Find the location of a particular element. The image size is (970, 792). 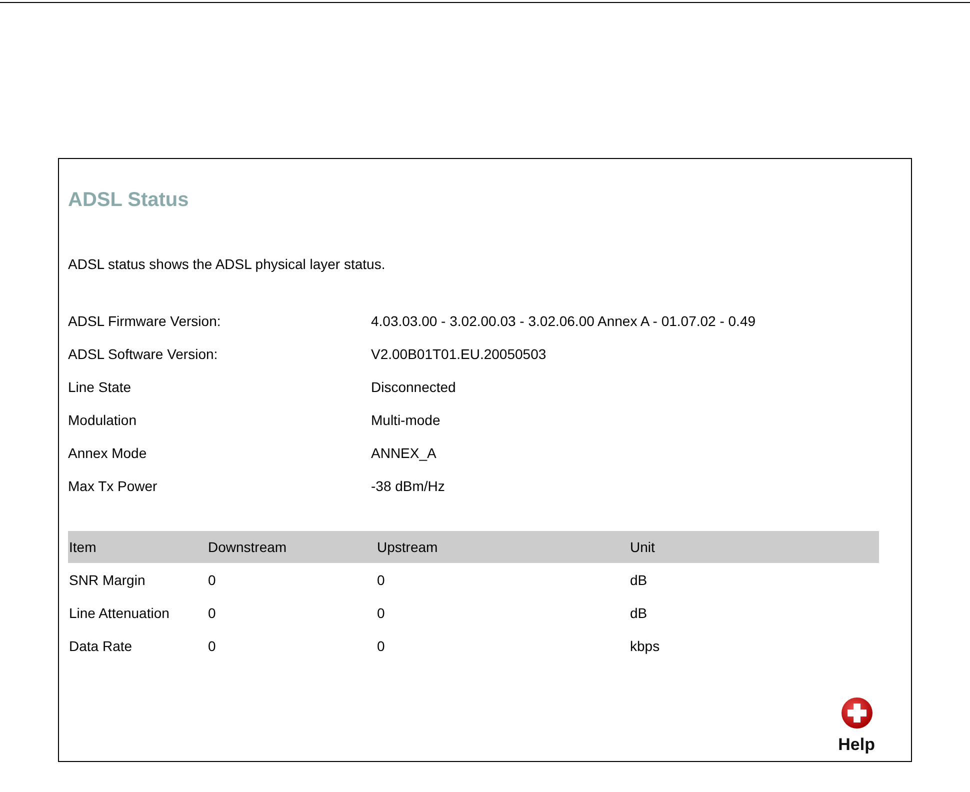

table-cell: Line Attenuation is located at coordinates (119, 612).